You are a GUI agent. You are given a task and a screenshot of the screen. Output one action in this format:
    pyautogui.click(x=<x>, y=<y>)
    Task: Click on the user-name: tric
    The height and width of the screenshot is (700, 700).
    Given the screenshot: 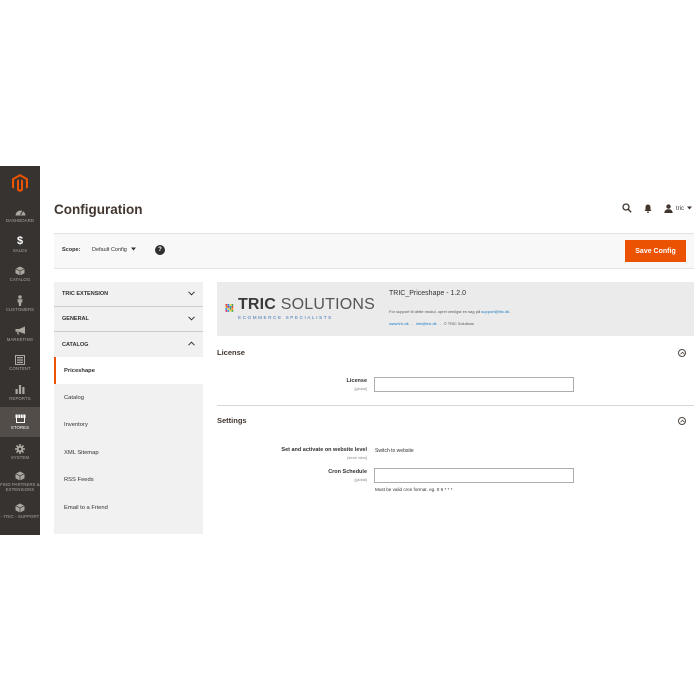 What is the action you would take?
    pyautogui.click(x=680, y=209)
    